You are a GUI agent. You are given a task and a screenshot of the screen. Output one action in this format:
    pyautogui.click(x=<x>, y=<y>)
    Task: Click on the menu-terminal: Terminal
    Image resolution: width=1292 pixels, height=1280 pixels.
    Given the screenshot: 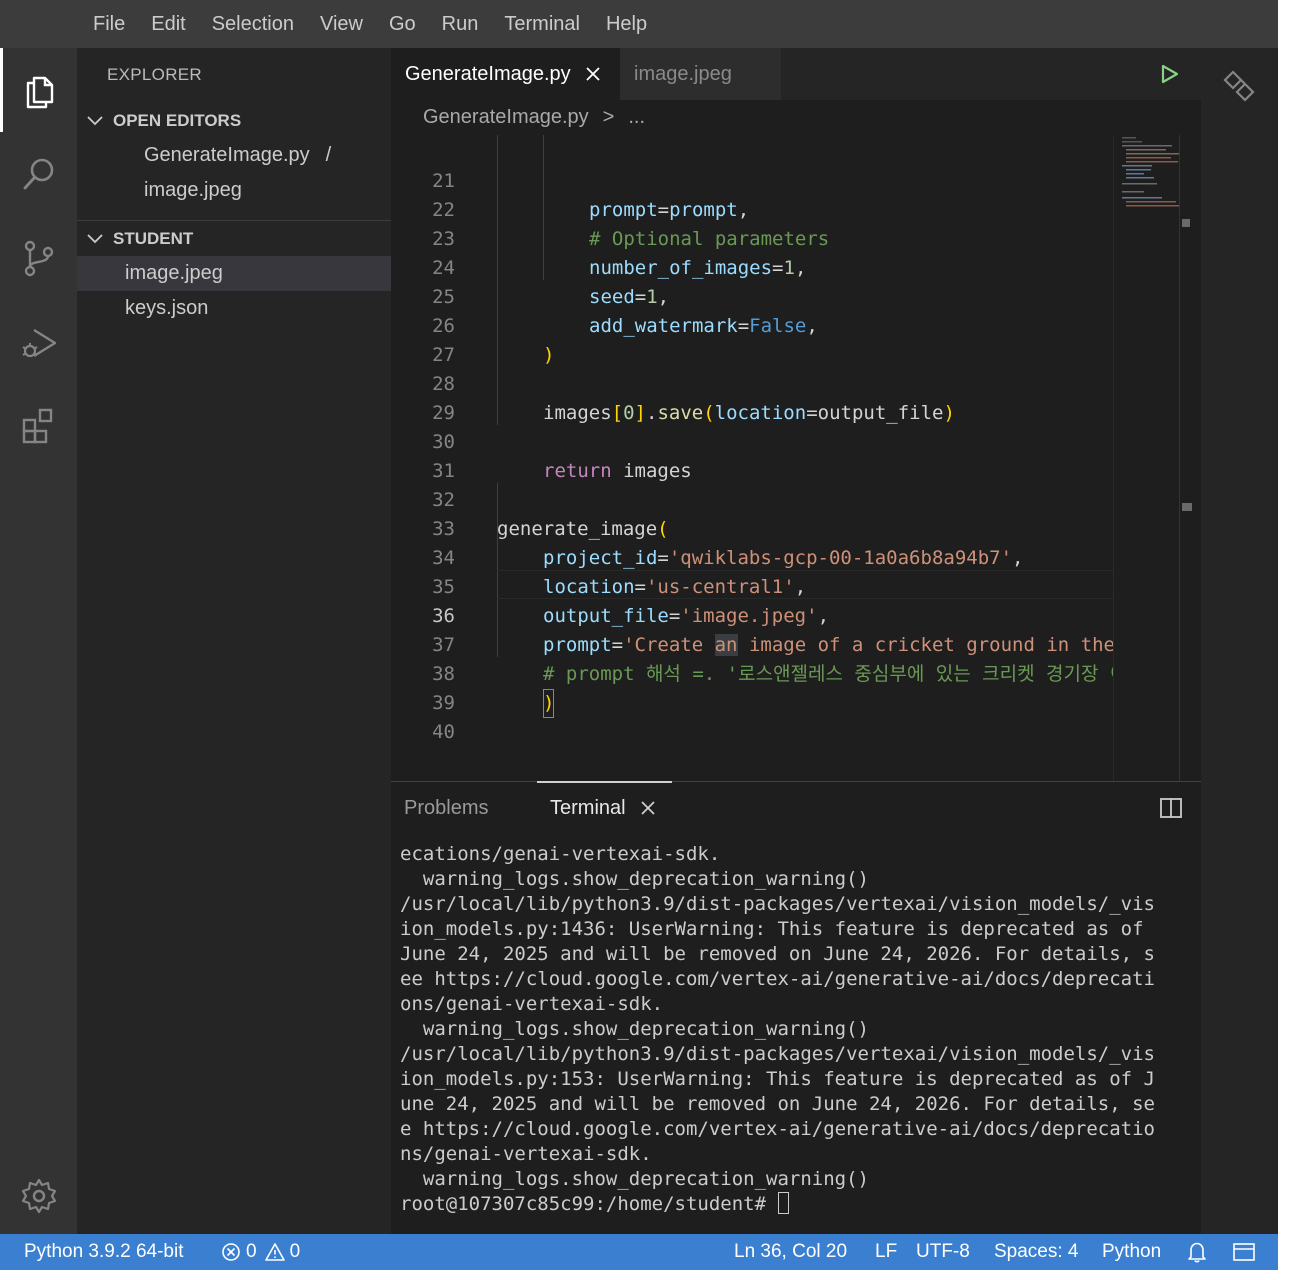 What is the action you would take?
    pyautogui.click(x=542, y=24)
    